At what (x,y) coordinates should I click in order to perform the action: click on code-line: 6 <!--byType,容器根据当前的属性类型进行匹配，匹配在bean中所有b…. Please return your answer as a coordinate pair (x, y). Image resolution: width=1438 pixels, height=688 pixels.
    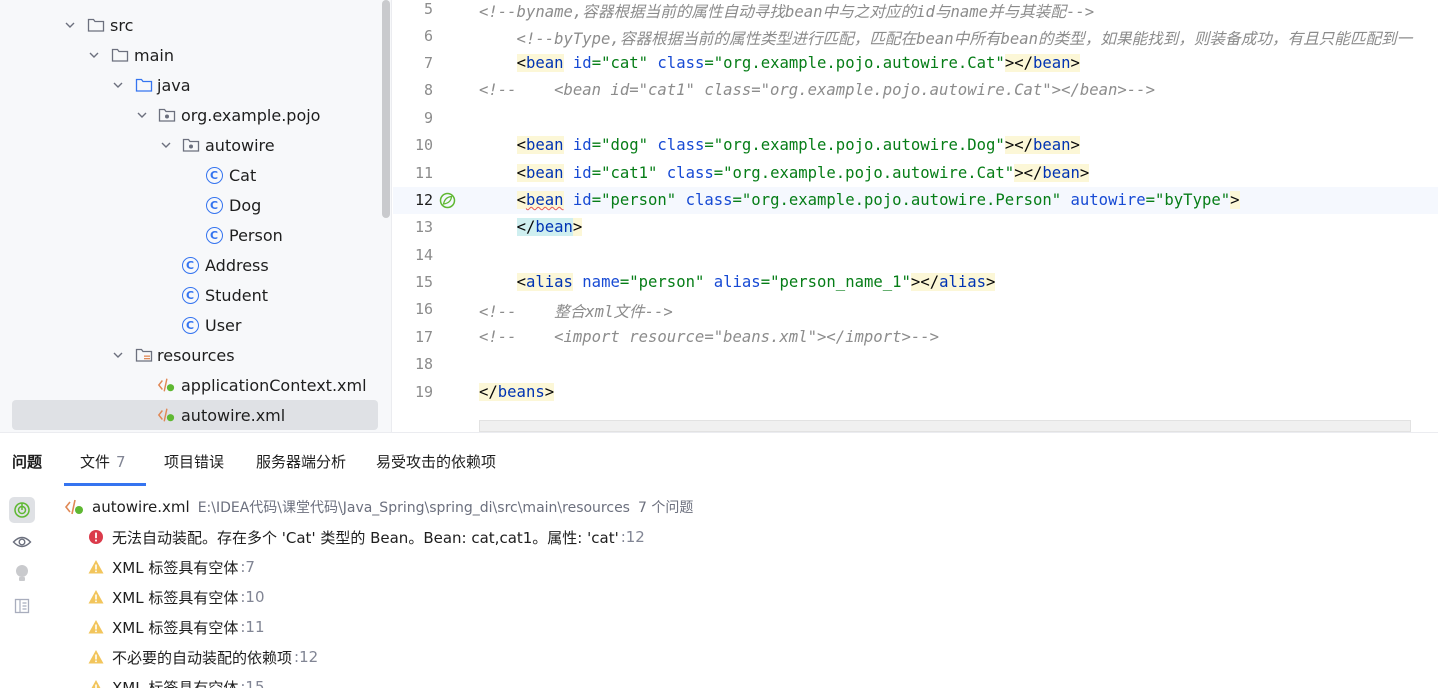
    Looking at the image, I should click on (915, 36).